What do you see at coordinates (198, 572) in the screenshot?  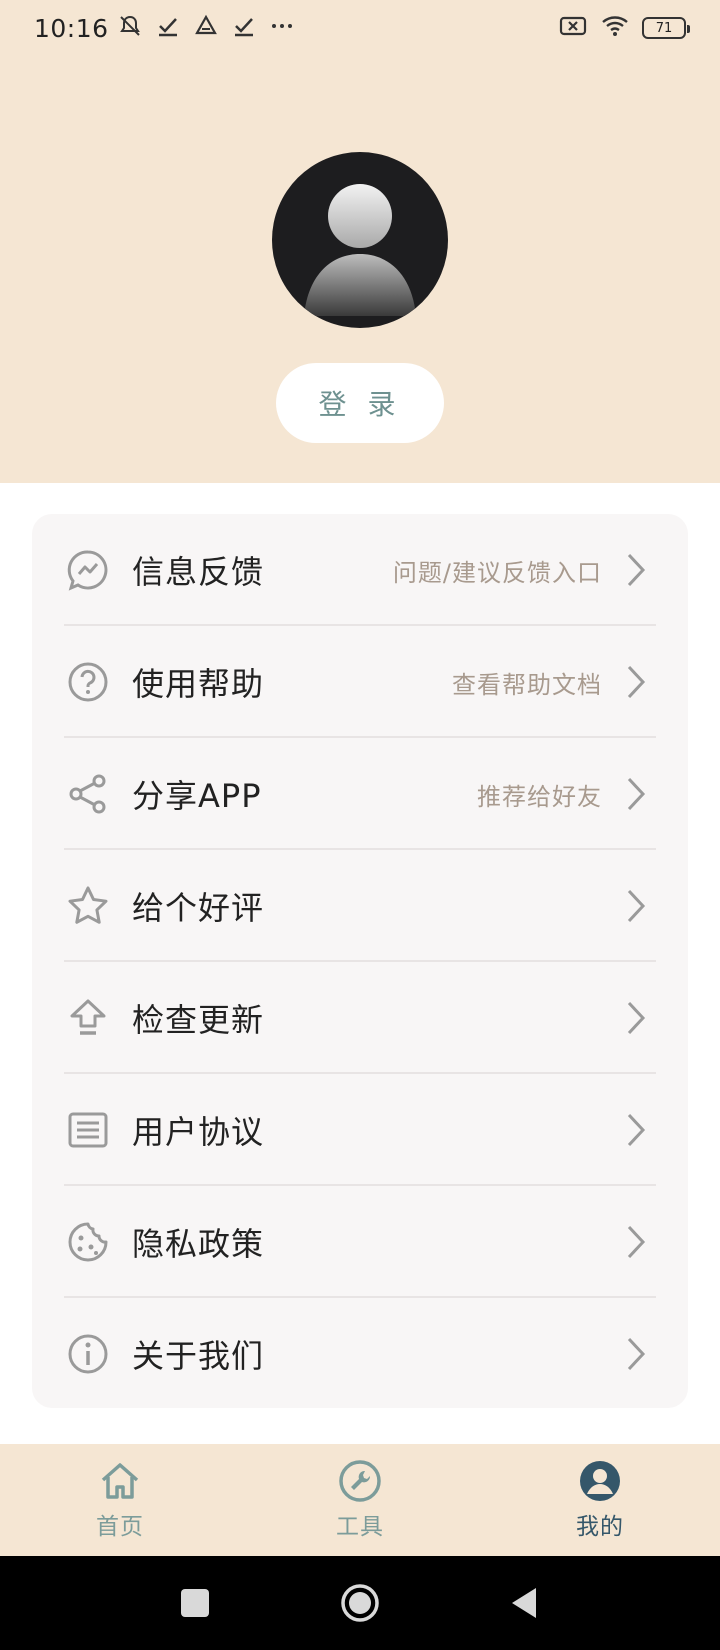 I see `menu-label: 信息反馈` at bounding box center [198, 572].